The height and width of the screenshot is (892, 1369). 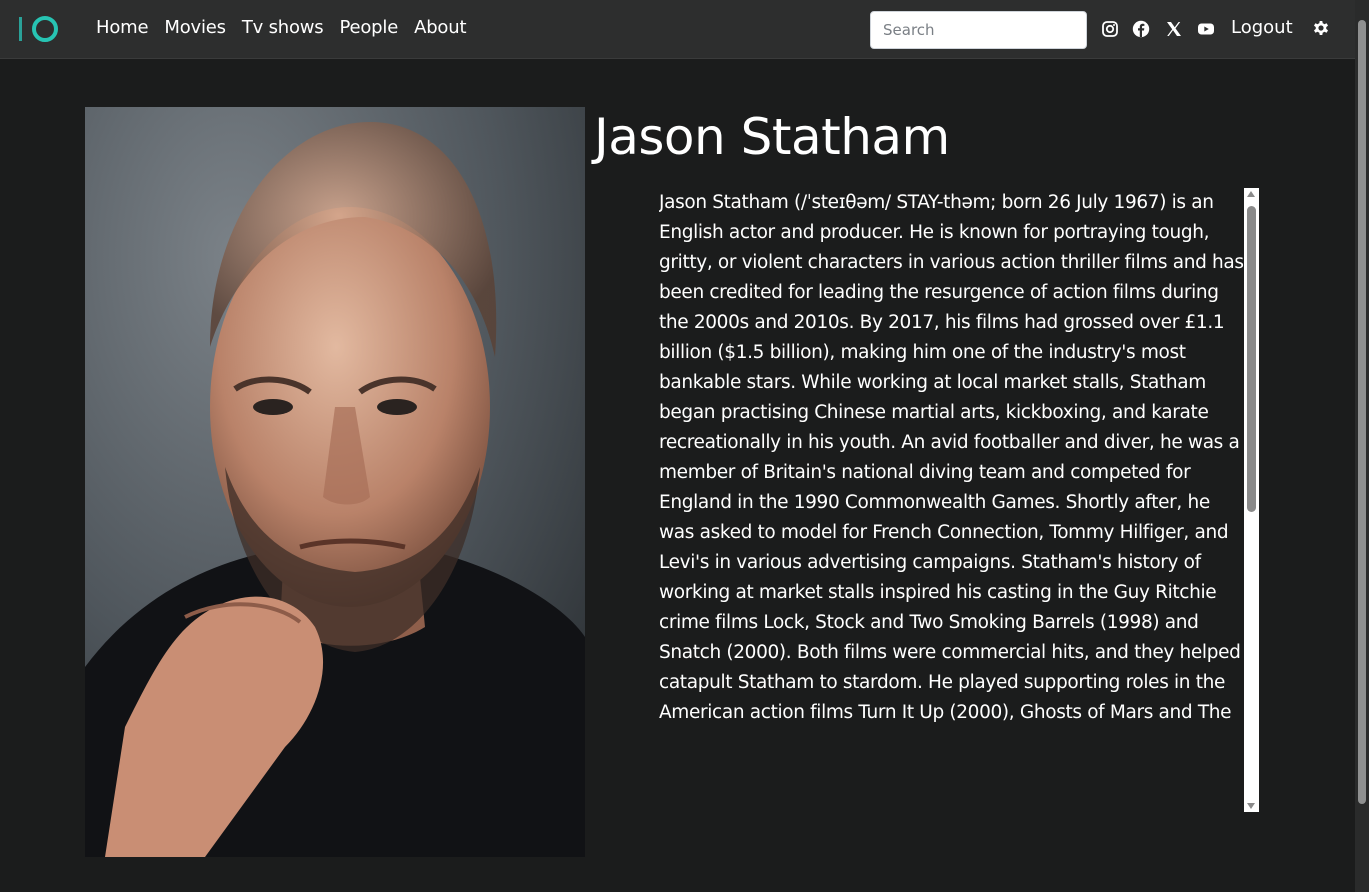 What do you see at coordinates (1174, 29) in the screenshot?
I see `x-icon` at bounding box center [1174, 29].